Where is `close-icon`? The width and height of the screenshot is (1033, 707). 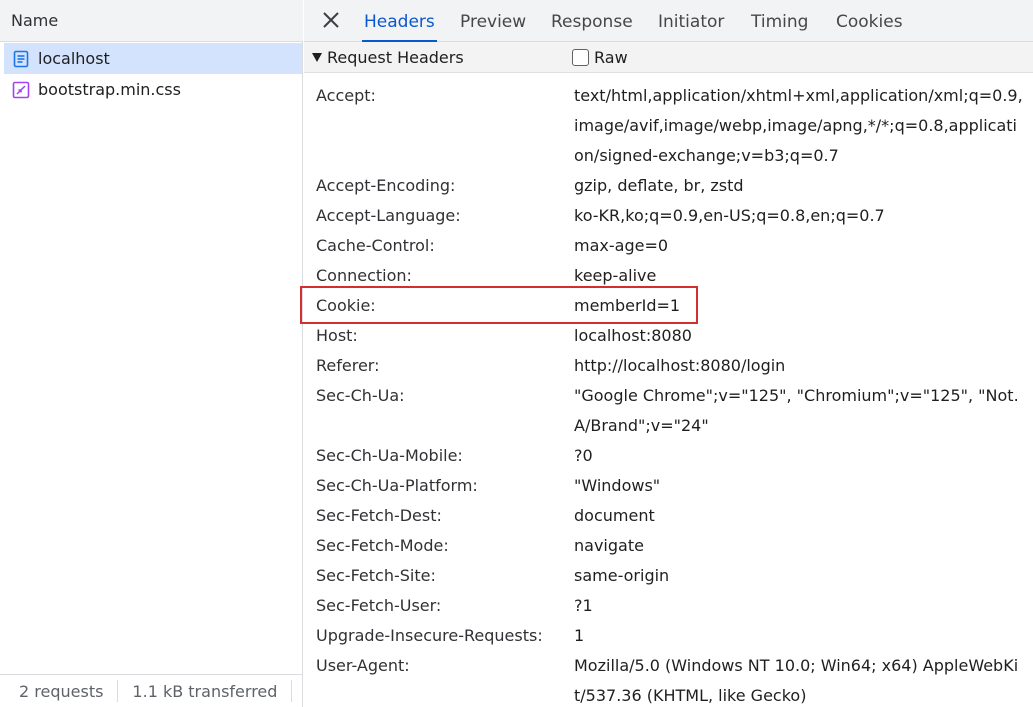 close-icon is located at coordinates (331, 20).